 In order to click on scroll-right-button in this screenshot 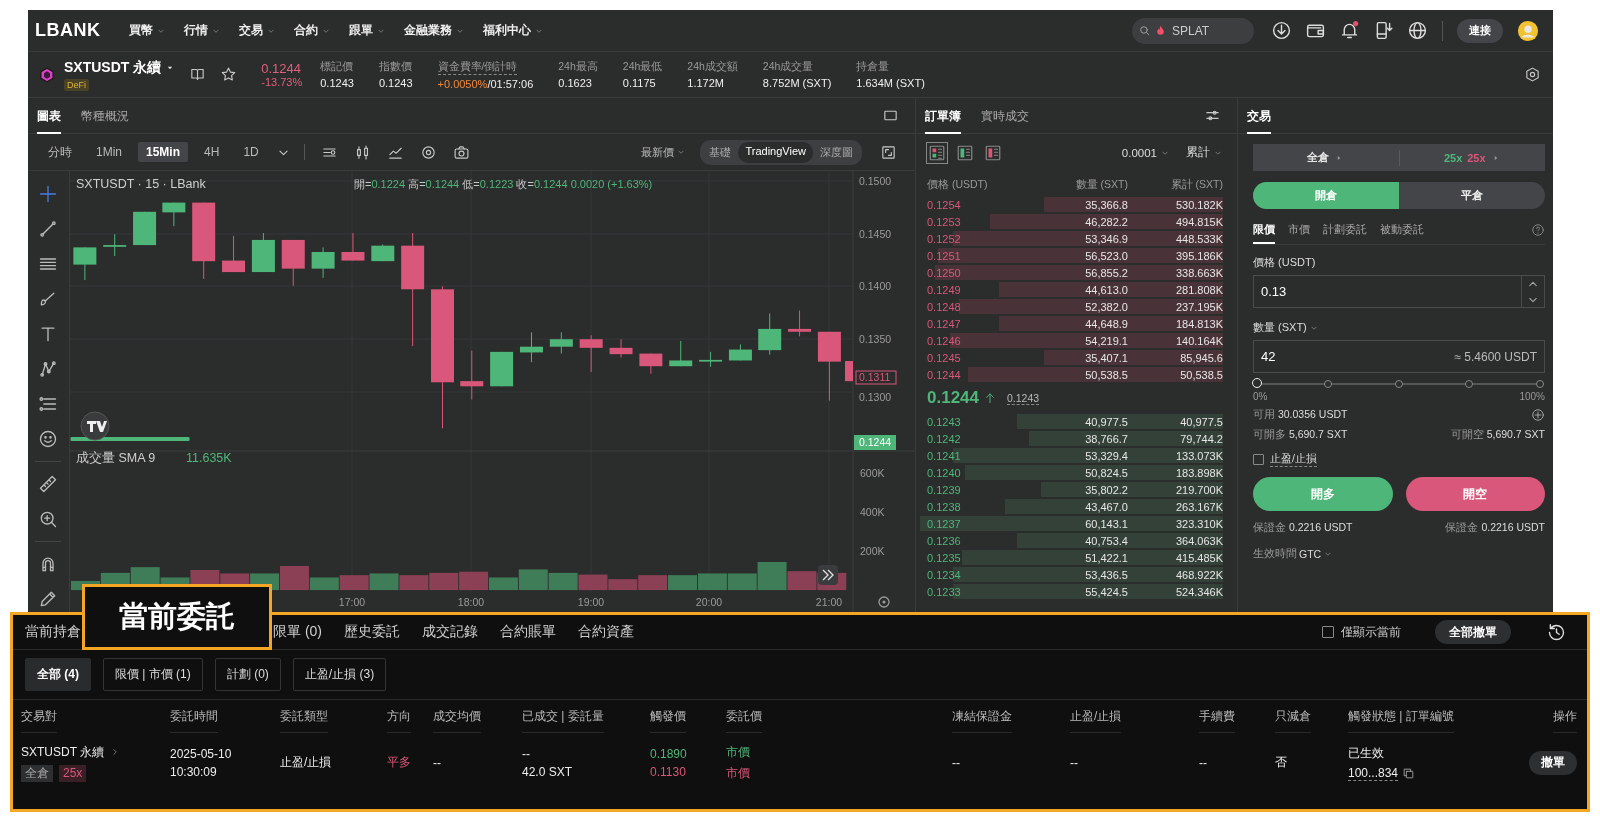, I will do `click(827, 575)`.